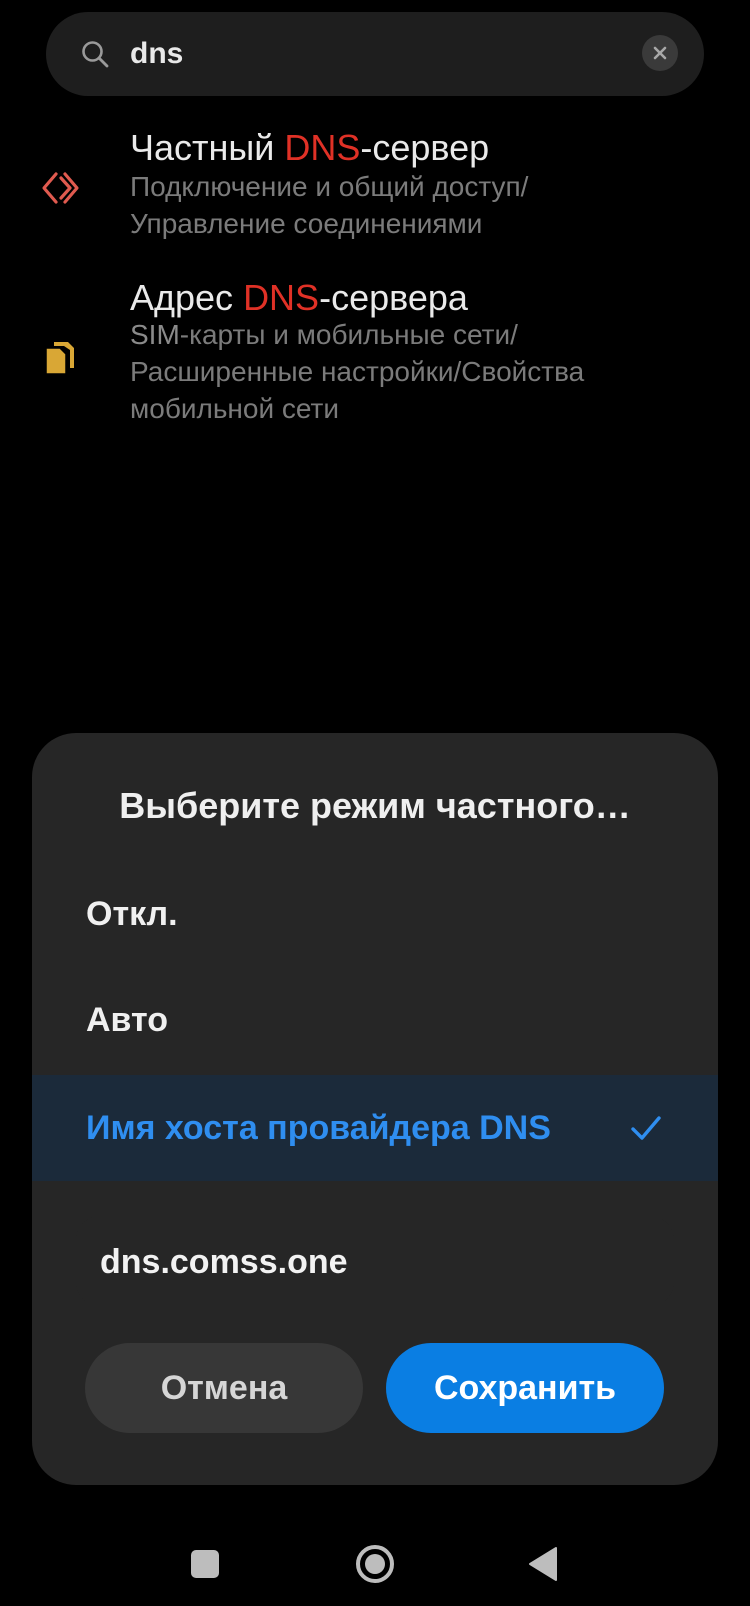 Image resolution: width=750 pixels, height=1606 pixels. Describe the element at coordinates (380, 1262) in the screenshot. I see `hostname-input` at that location.